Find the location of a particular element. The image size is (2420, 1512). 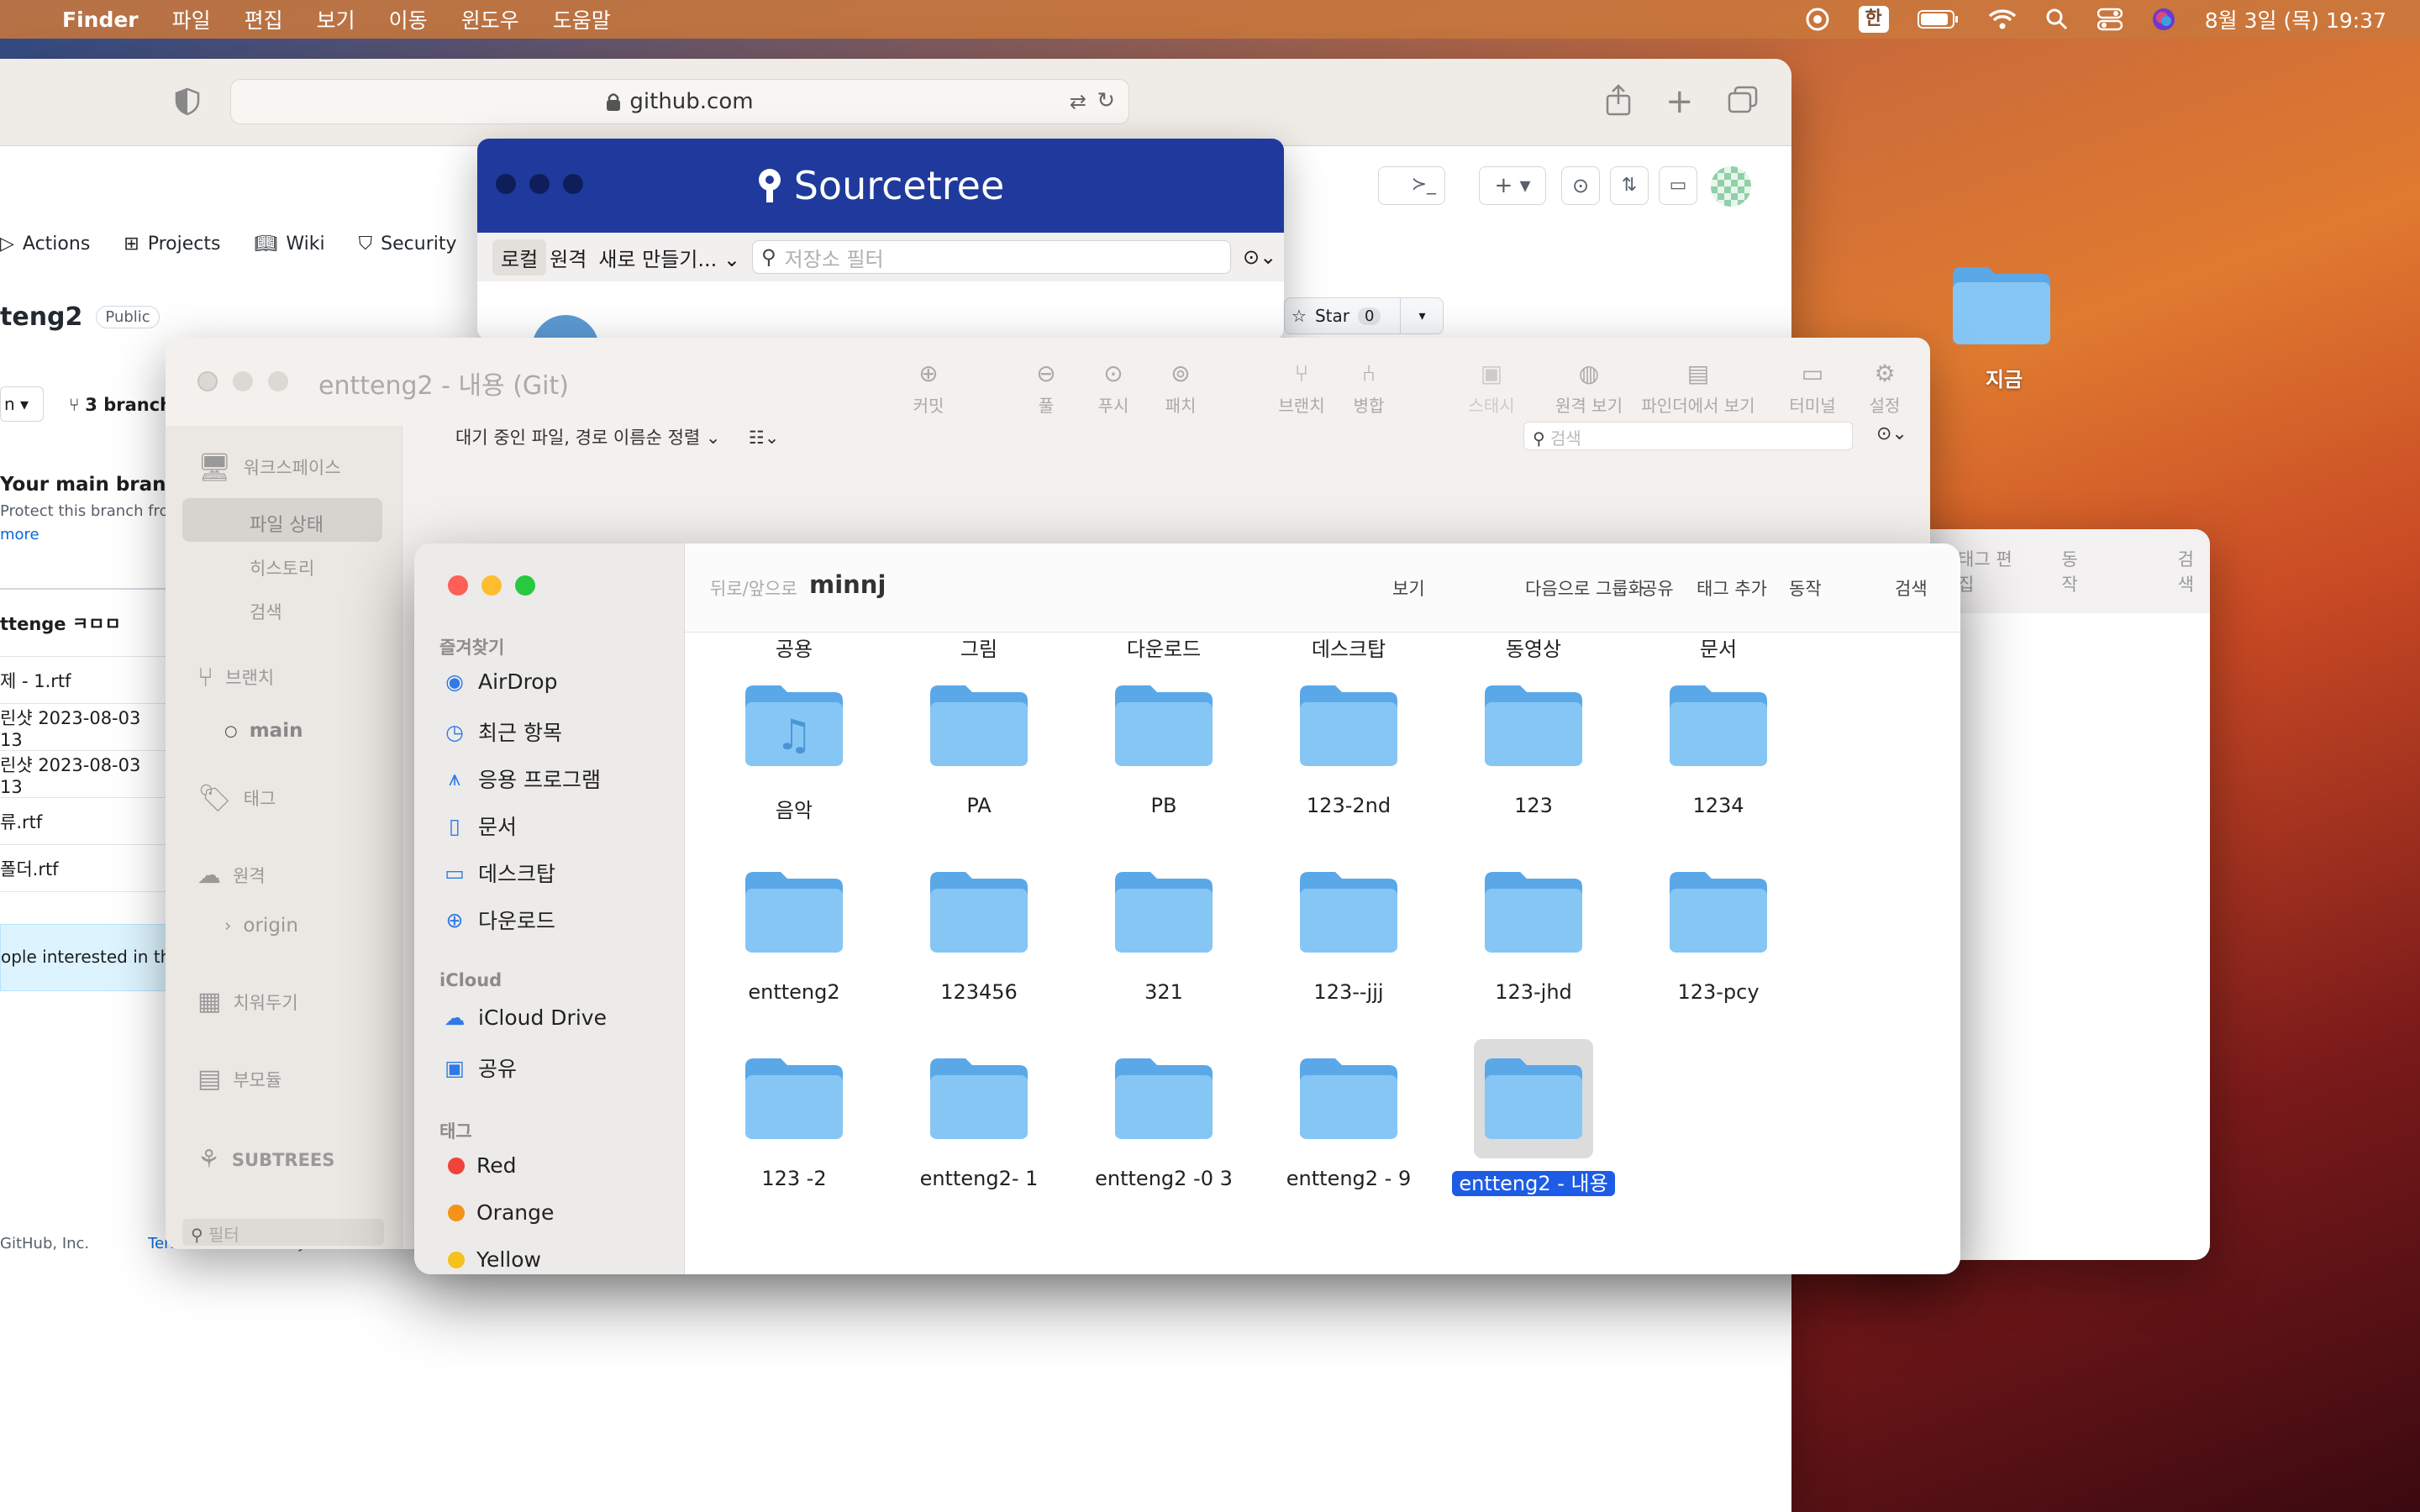

sidebar-tag-orange: Orange is located at coordinates (501, 1212).